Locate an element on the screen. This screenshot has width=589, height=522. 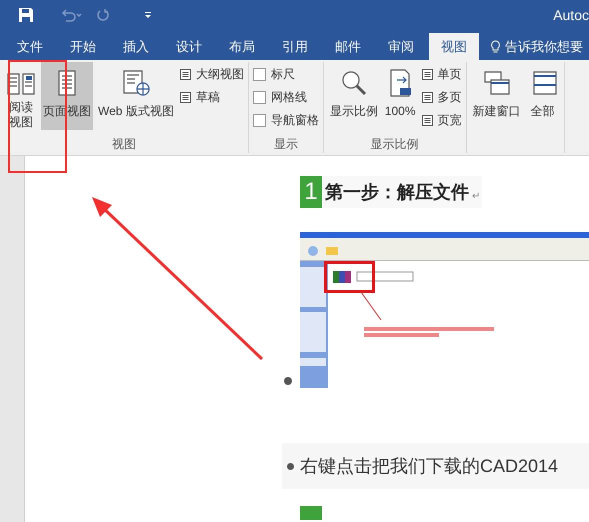
window-title: Autoc is located at coordinates (571, 15).